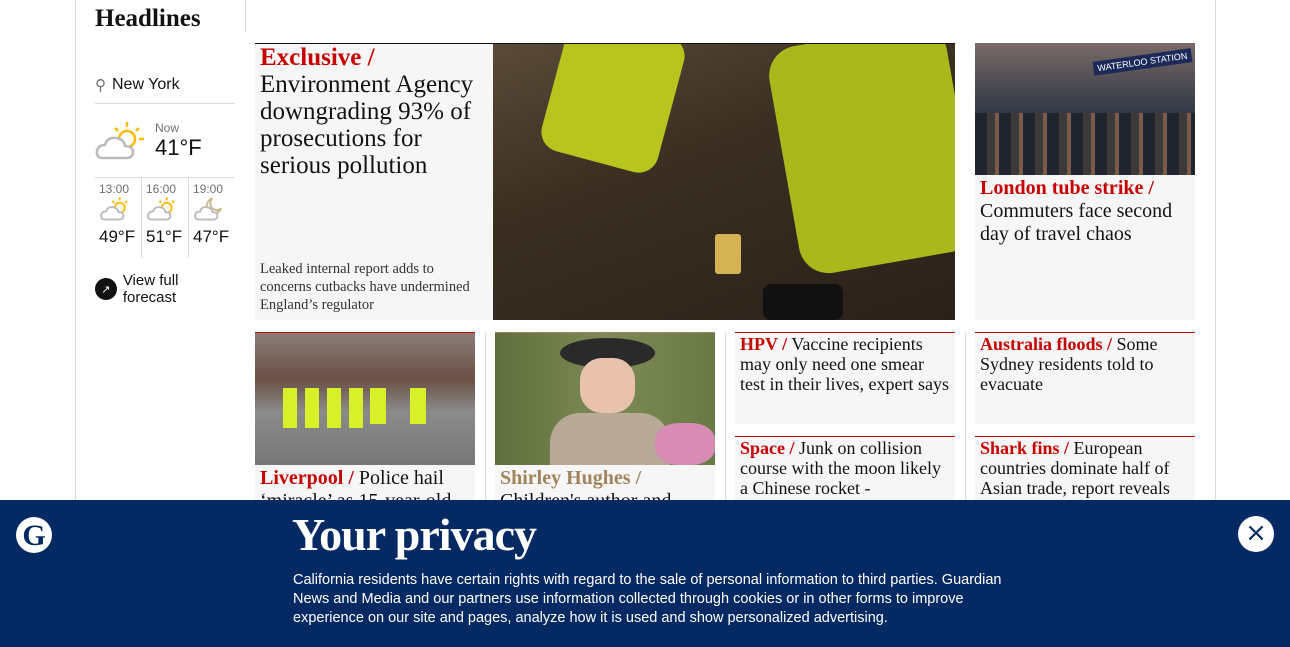 The image size is (1290, 647). What do you see at coordinates (571, 478) in the screenshot?
I see `story-kicker: Shirley Hughes /` at bounding box center [571, 478].